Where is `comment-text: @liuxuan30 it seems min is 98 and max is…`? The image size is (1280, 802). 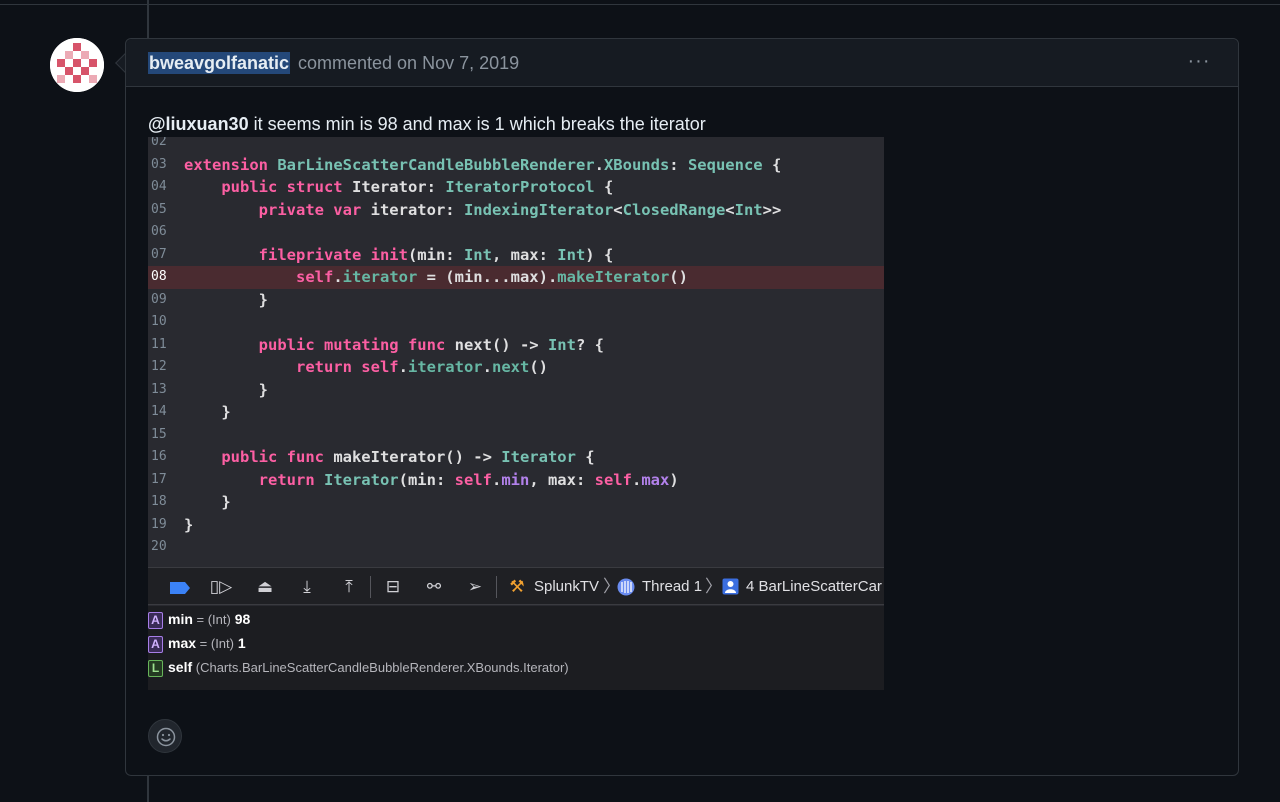
comment-text: @liuxuan30 it seems min is 98 and max is… is located at coordinates (427, 124).